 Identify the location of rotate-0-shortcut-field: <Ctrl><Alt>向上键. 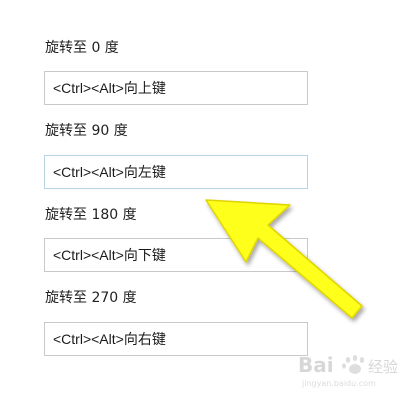
(176, 88).